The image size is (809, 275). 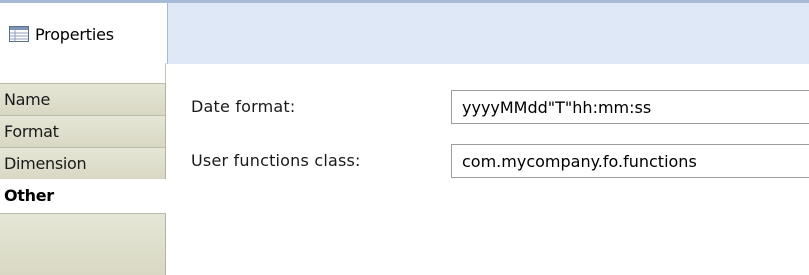 I want to click on user-functions-class-label: User functions class:, so click(x=276, y=160).